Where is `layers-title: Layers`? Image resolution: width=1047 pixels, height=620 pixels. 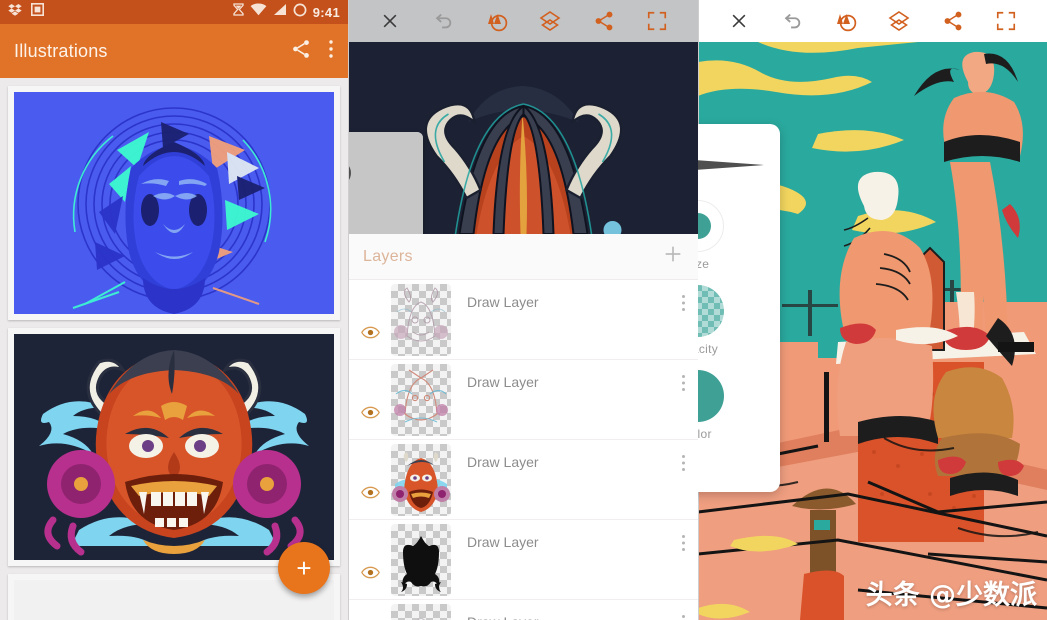 layers-title: Layers is located at coordinates (388, 256).